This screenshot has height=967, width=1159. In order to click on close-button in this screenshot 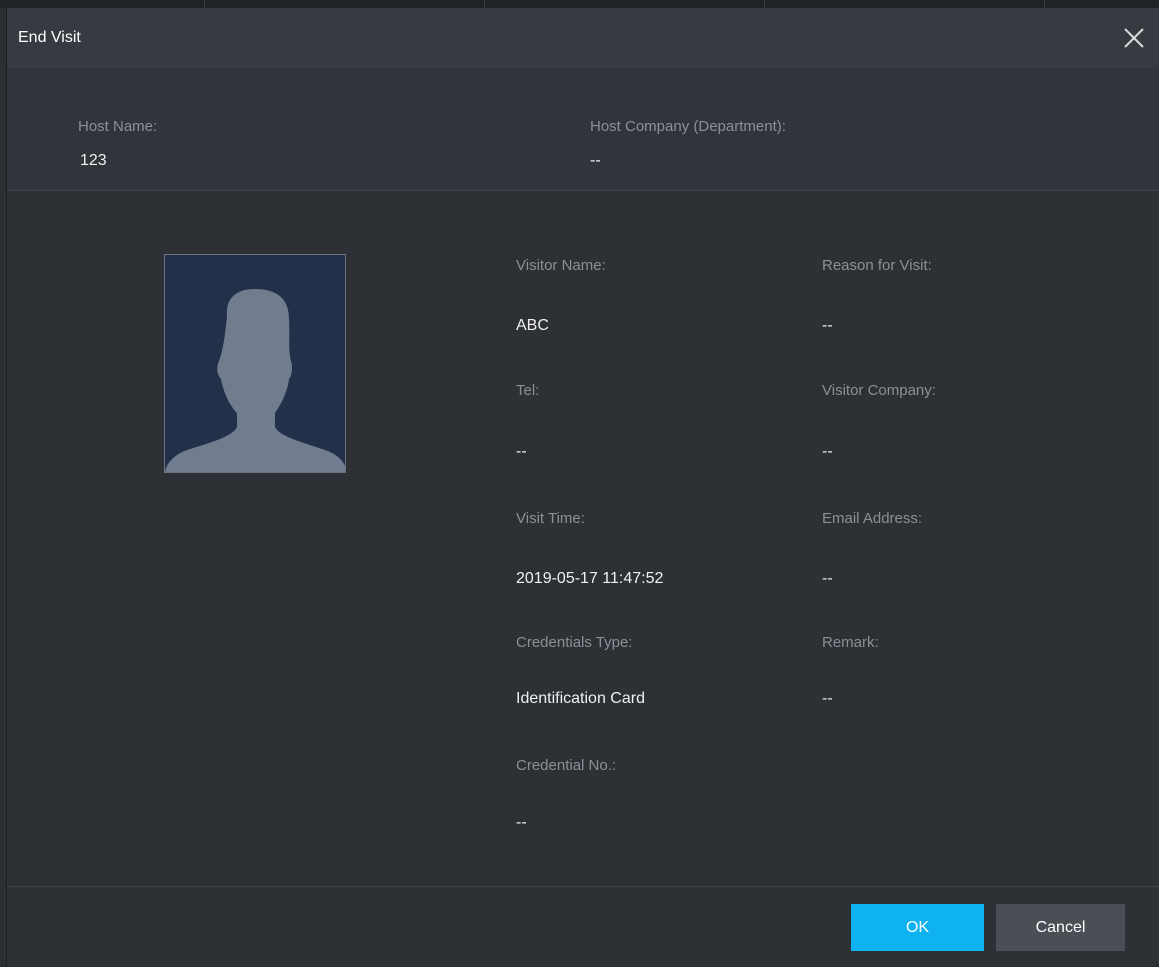, I will do `click(1134, 38)`.